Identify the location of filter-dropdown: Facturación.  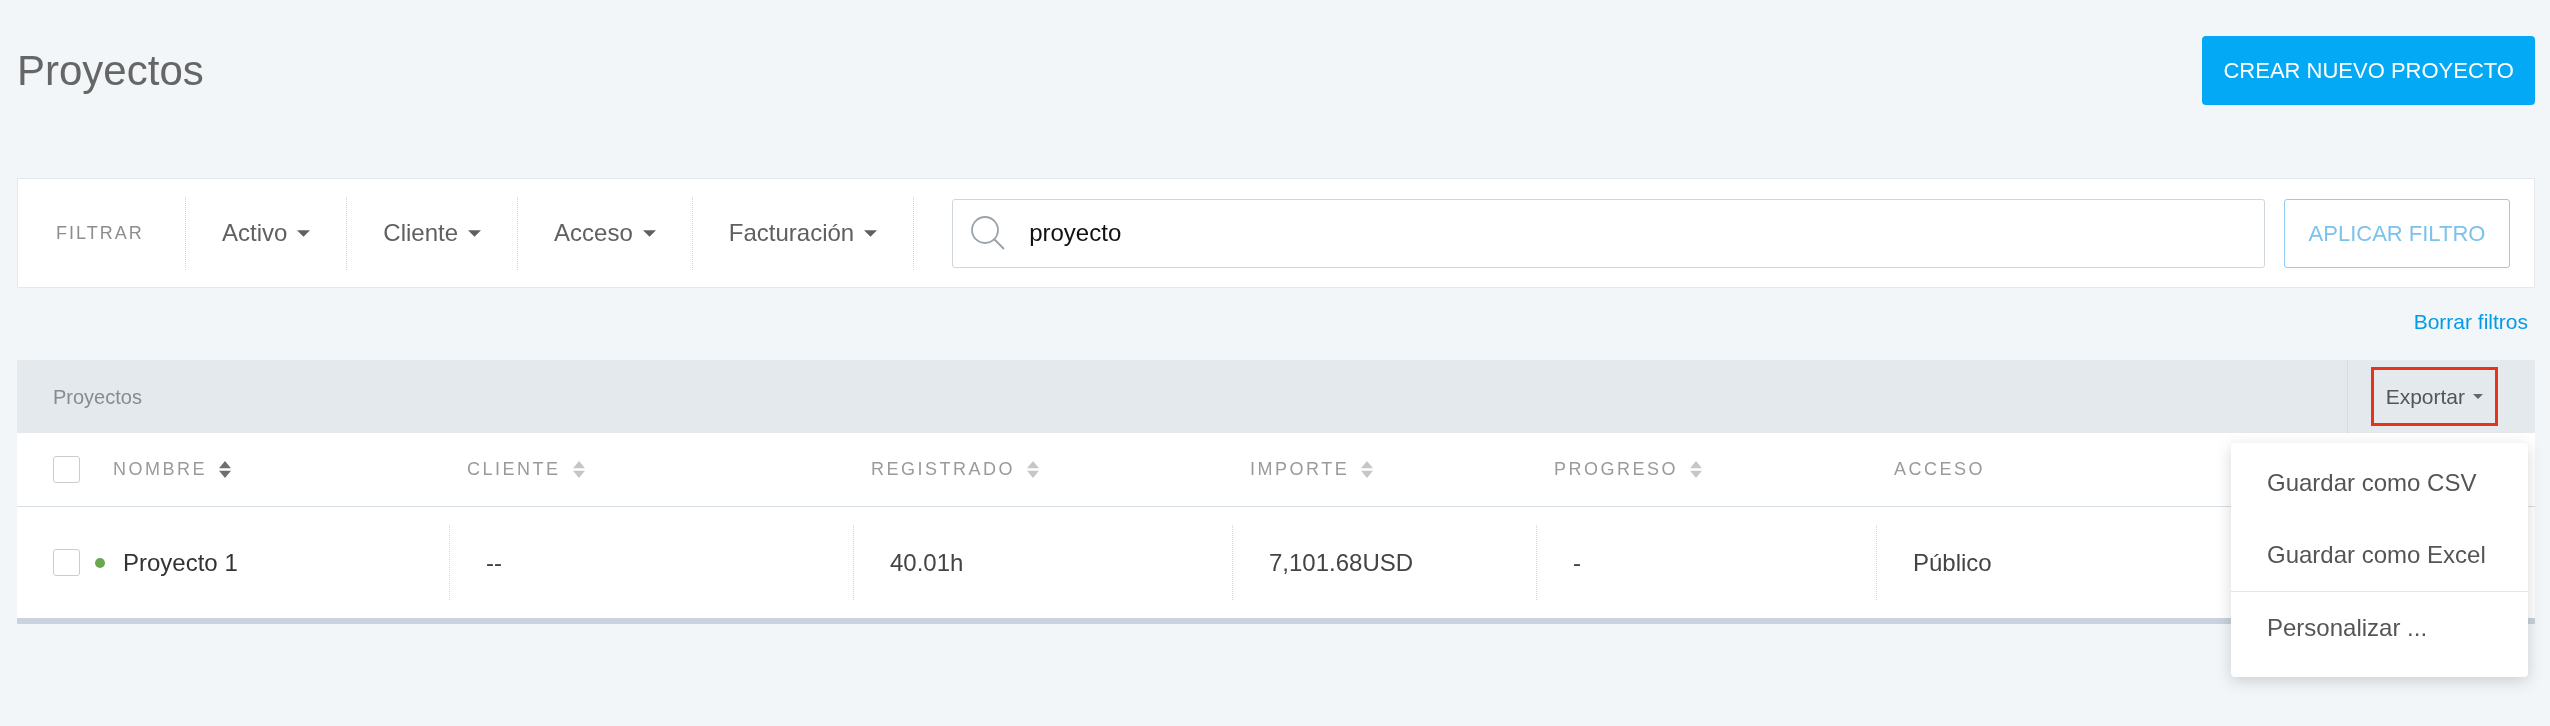
(803, 233).